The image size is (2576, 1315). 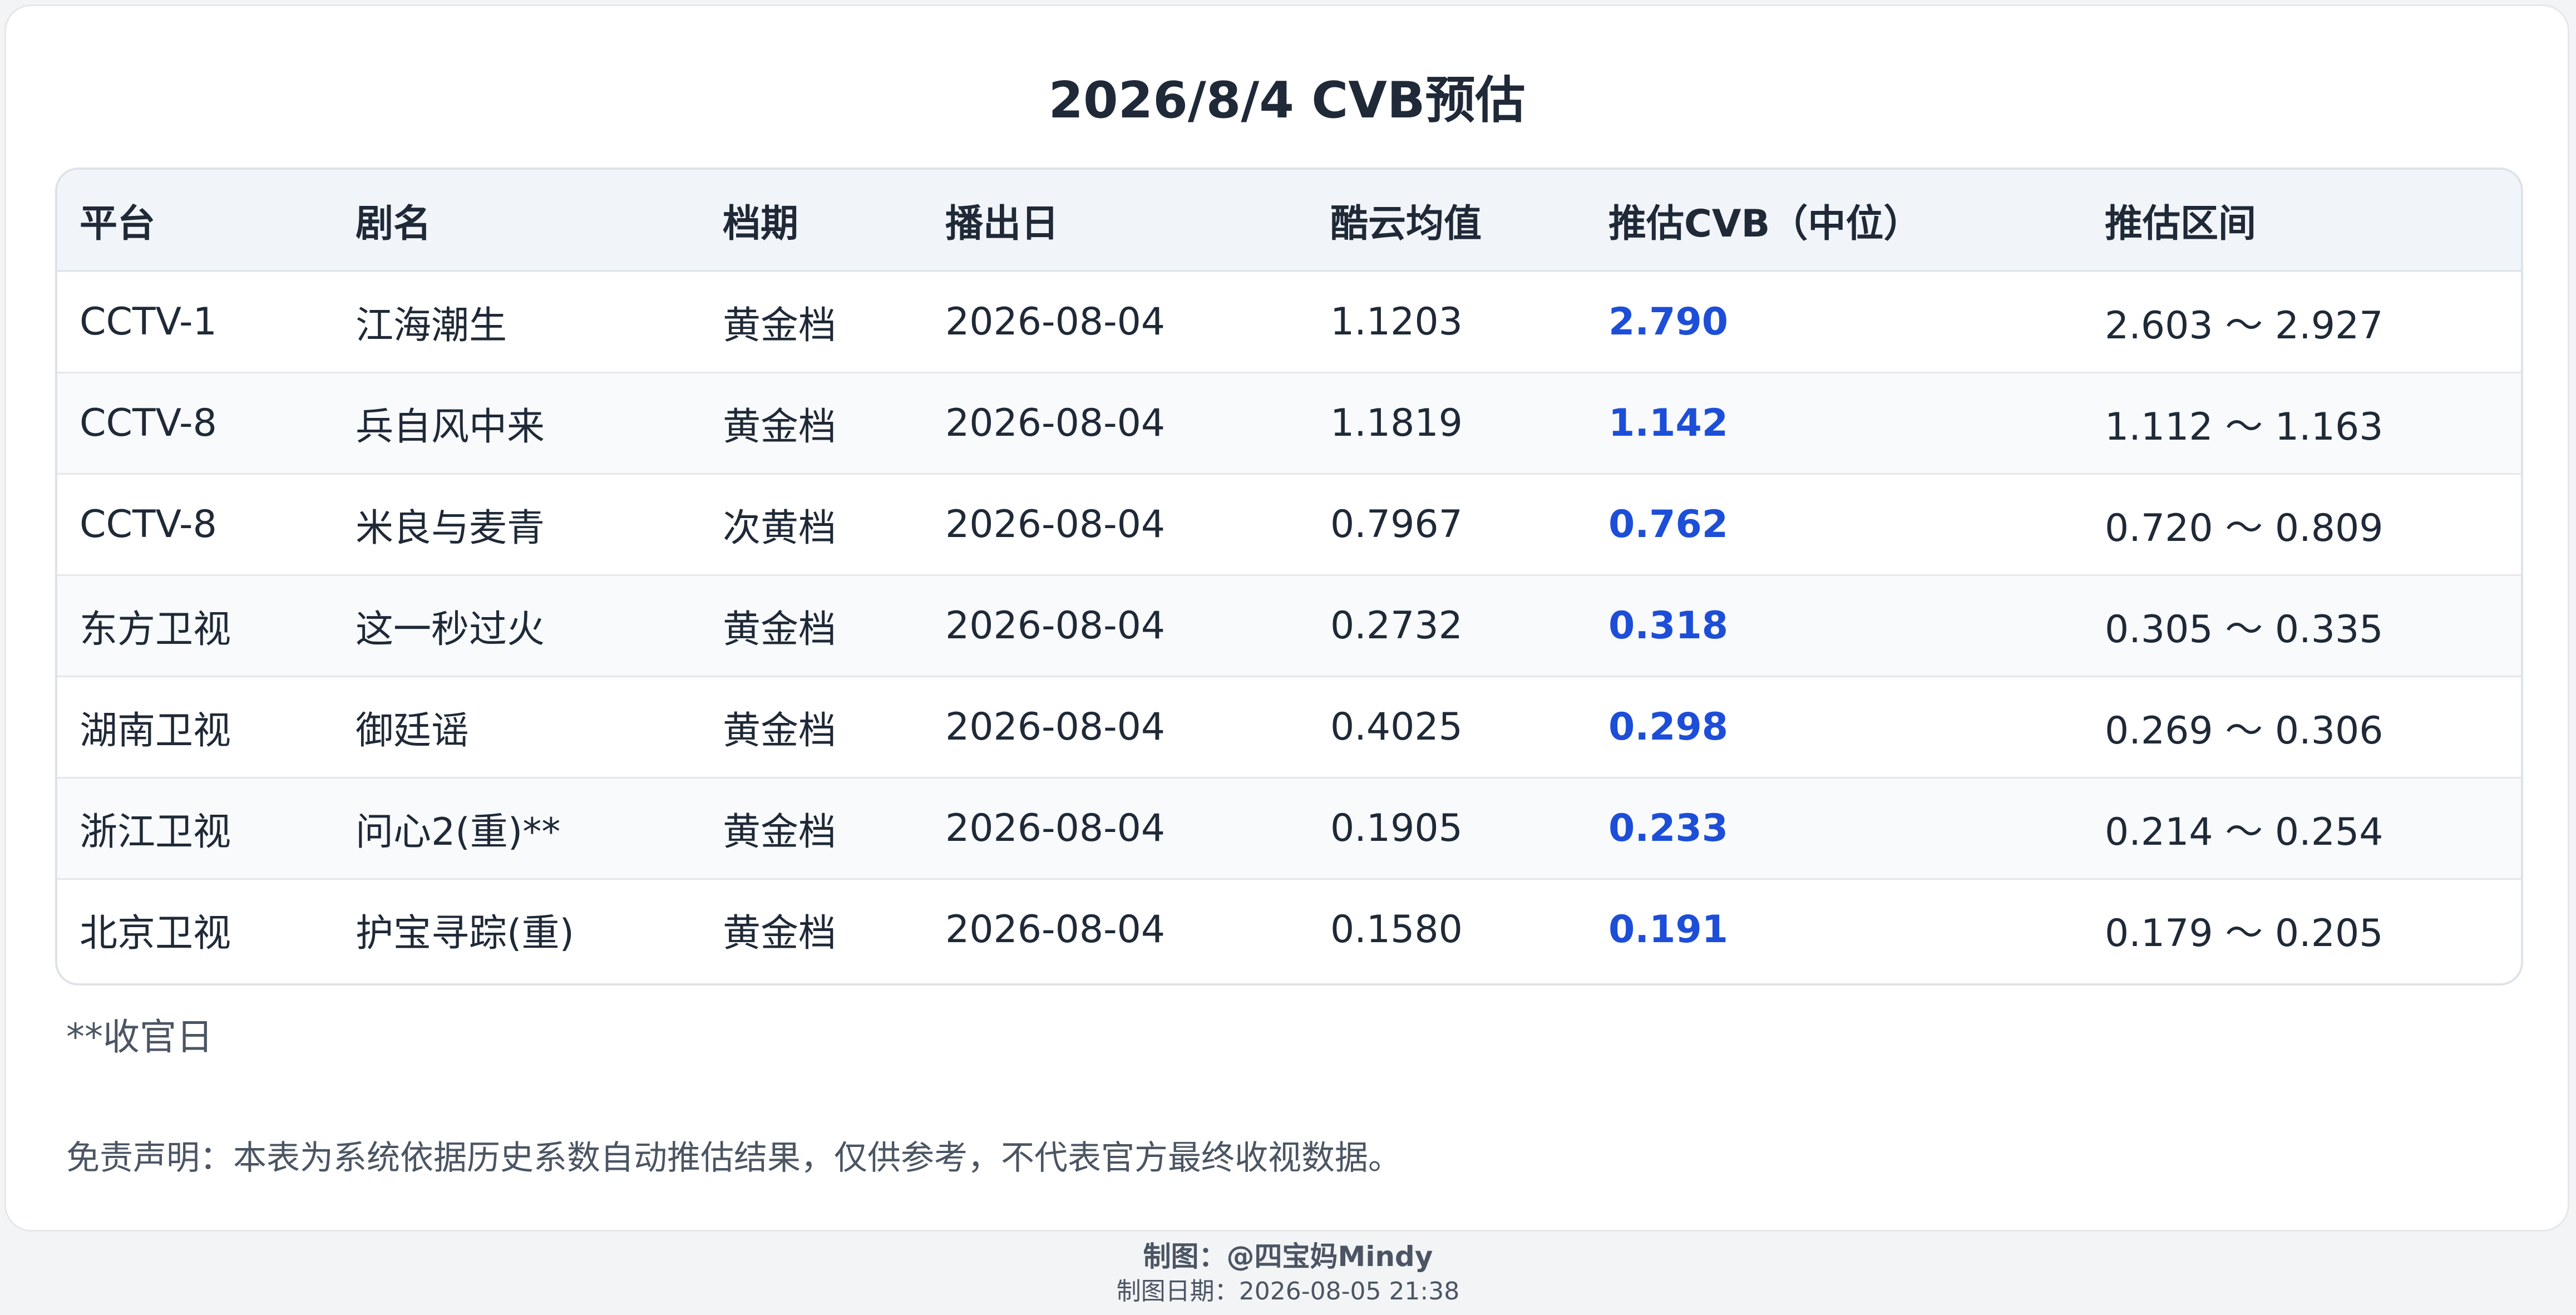 What do you see at coordinates (1396, 423) in the screenshot?
I see `cell-kuyun-avg: 1.1819` at bounding box center [1396, 423].